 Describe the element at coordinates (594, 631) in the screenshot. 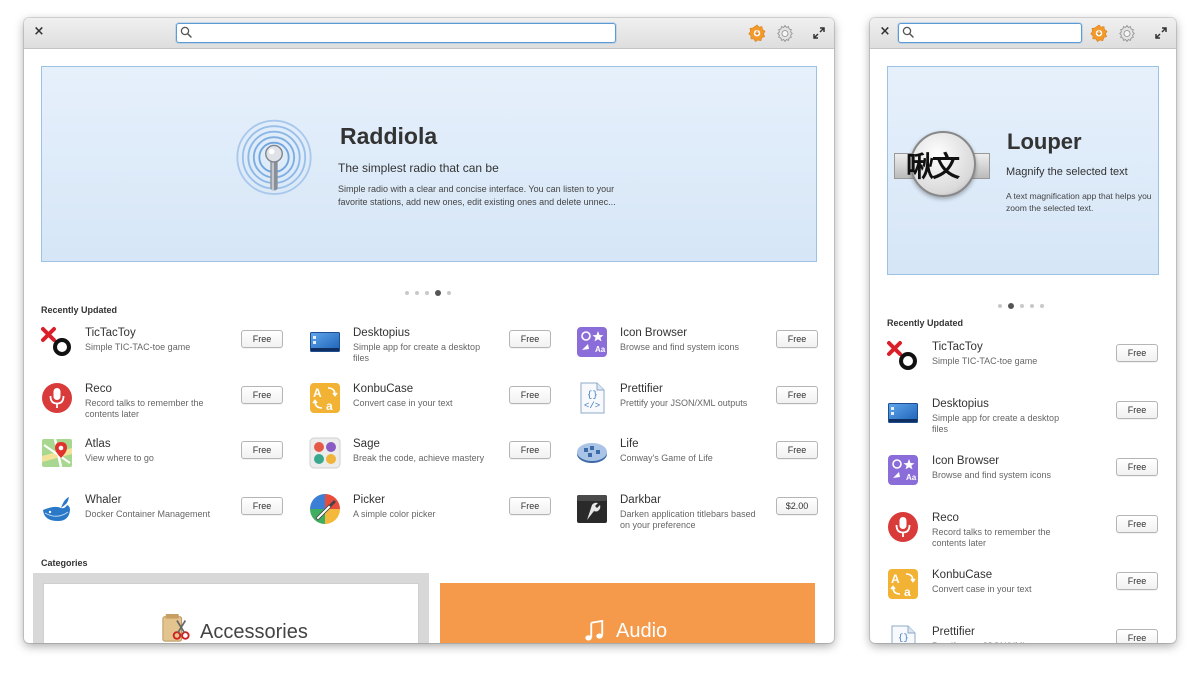

I see `music-note-icon` at that location.